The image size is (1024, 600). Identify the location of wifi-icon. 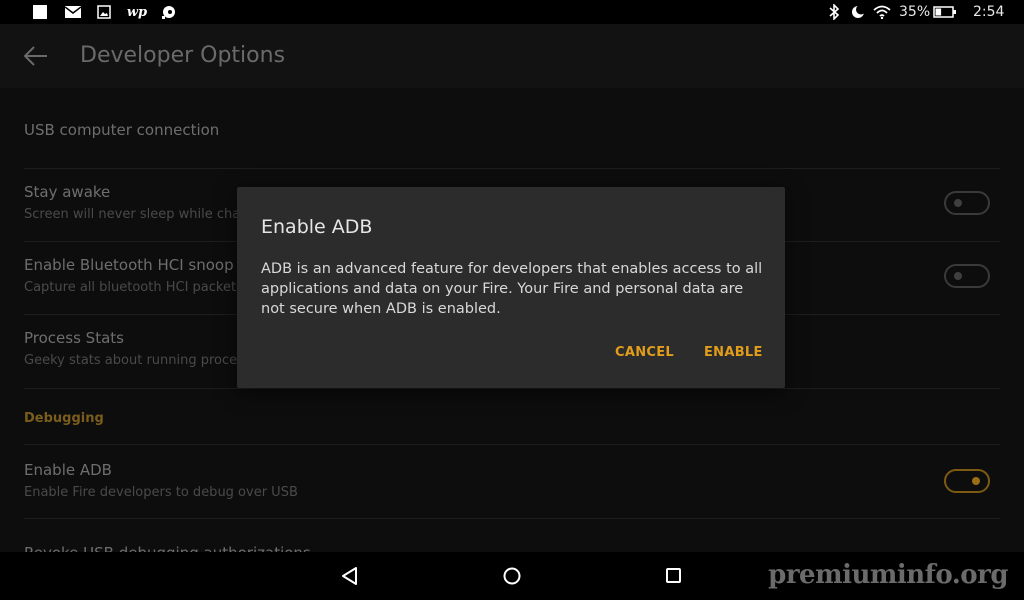
(882, 12).